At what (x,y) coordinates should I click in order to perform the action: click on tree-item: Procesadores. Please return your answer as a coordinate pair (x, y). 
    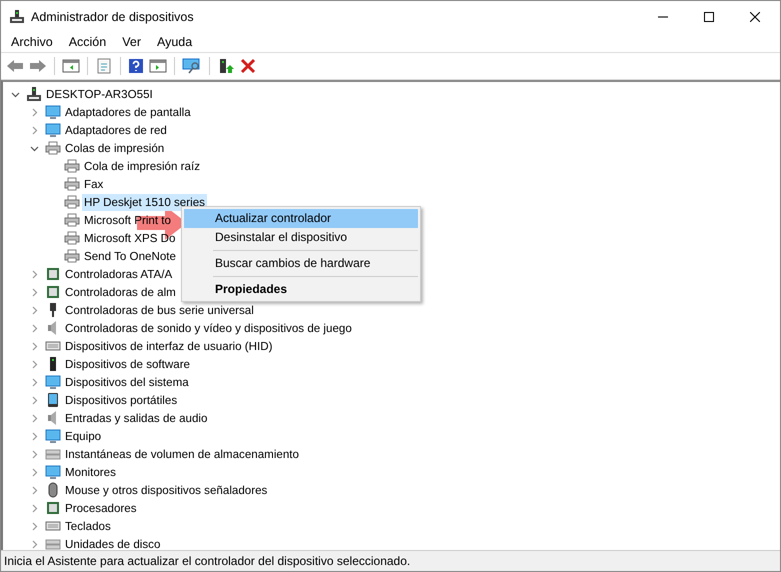
    Looking at the image, I should click on (101, 508).